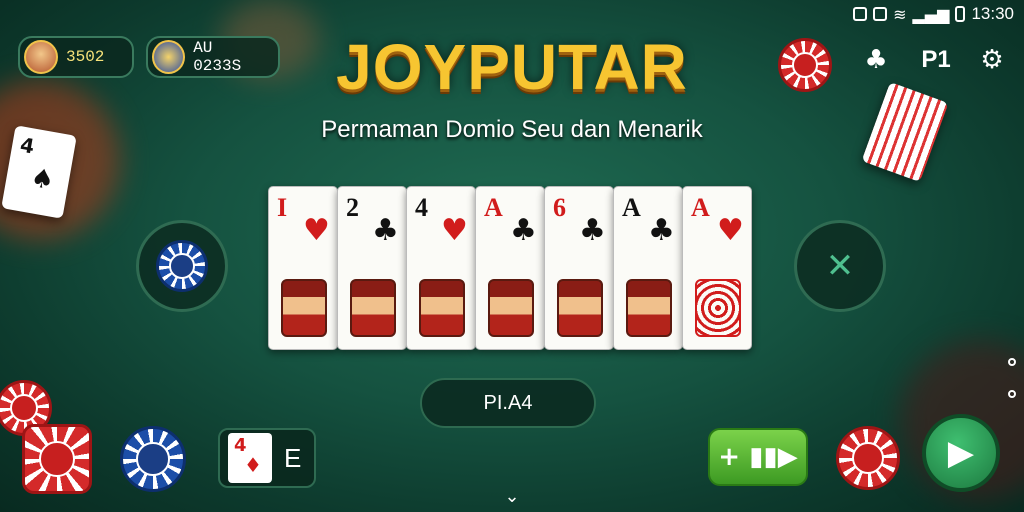 Image resolution: width=1024 pixels, height=512 pixels. Describe the element at coordinates (559, 207) in the screenshot. I see `card-rank: 6` at that location.